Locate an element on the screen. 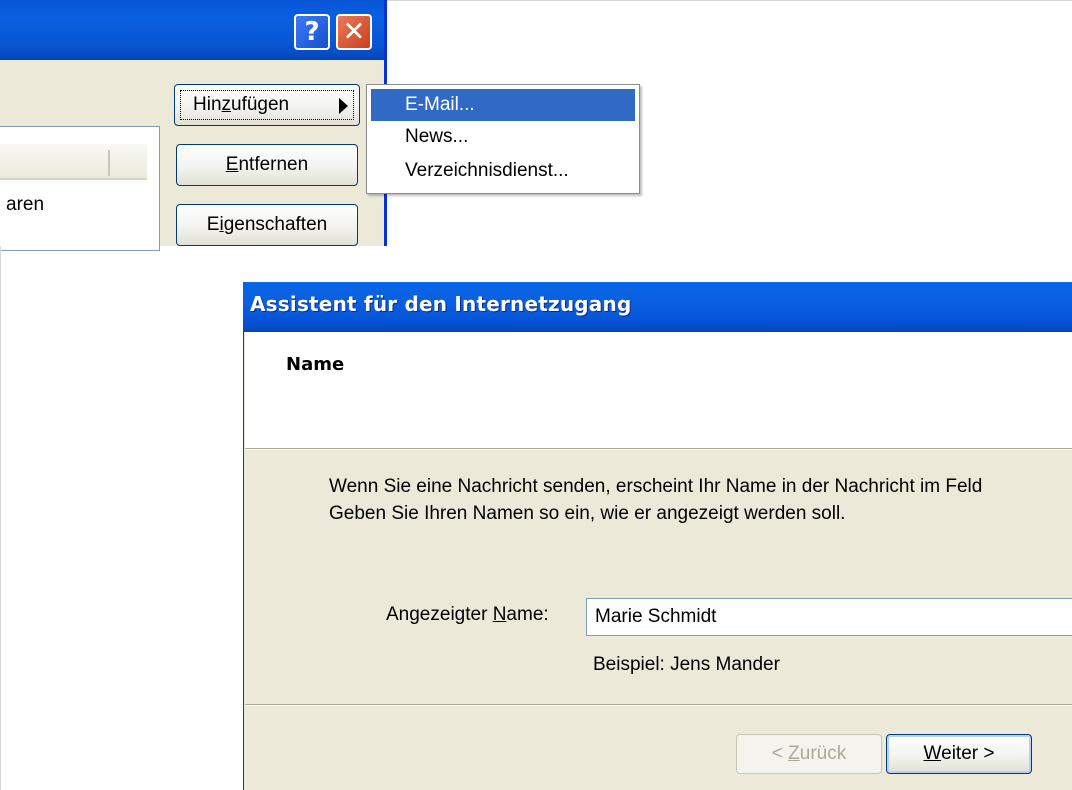 This screenshot has height=790, width=1072. close-button: ✕ is located at coordinates (354, 32).